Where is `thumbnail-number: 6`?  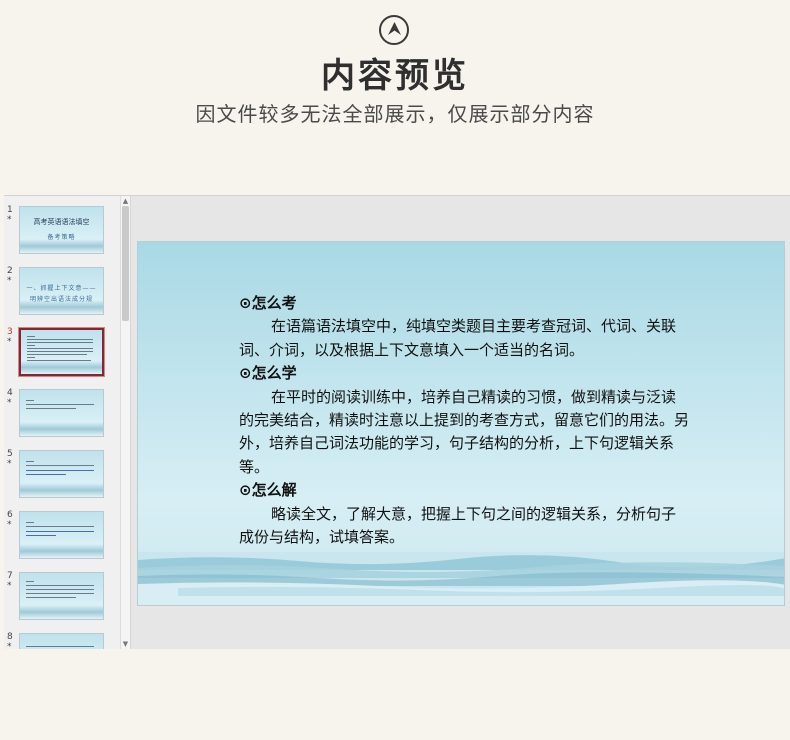 thumbnail-number: 6 is located at coordinates (10, 515).